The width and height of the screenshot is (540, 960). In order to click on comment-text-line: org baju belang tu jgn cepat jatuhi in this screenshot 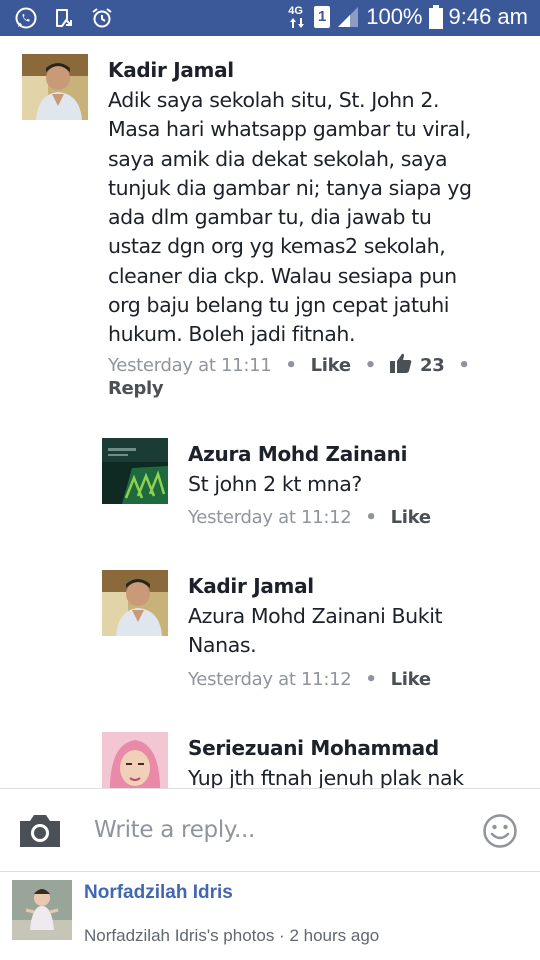, I will do `click(279, 305)`.